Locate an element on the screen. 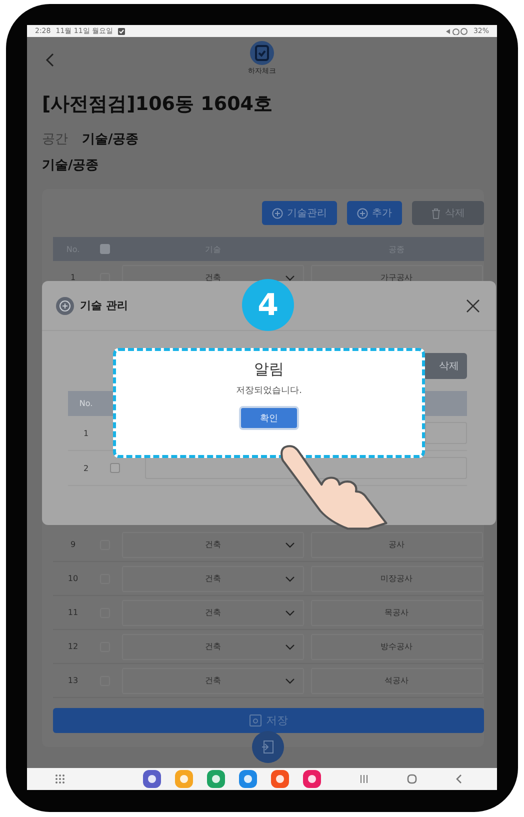 This screenshot has height=817, width=524. exit-icon is located at coordinates (268, 747).